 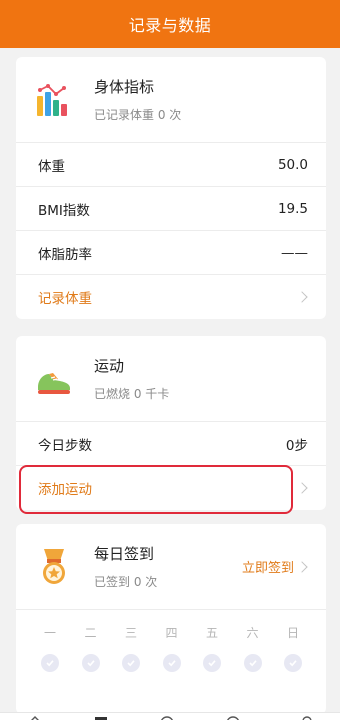 What do you see at coordinates (51, 166) in the screenshot?
I see `weight-label: 体重` at bounding box center [51, 166].